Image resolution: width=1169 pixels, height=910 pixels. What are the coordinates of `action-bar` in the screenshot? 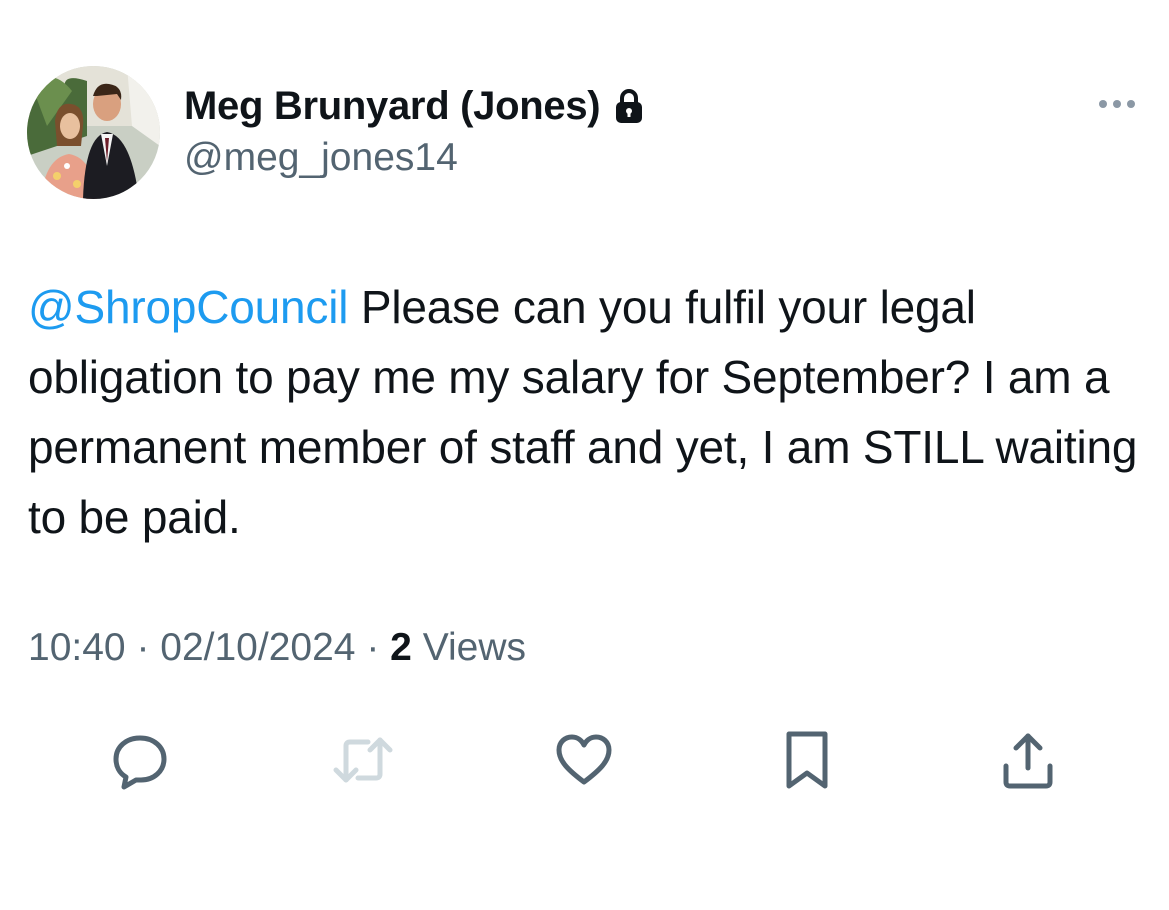 It's located at (584, 760).